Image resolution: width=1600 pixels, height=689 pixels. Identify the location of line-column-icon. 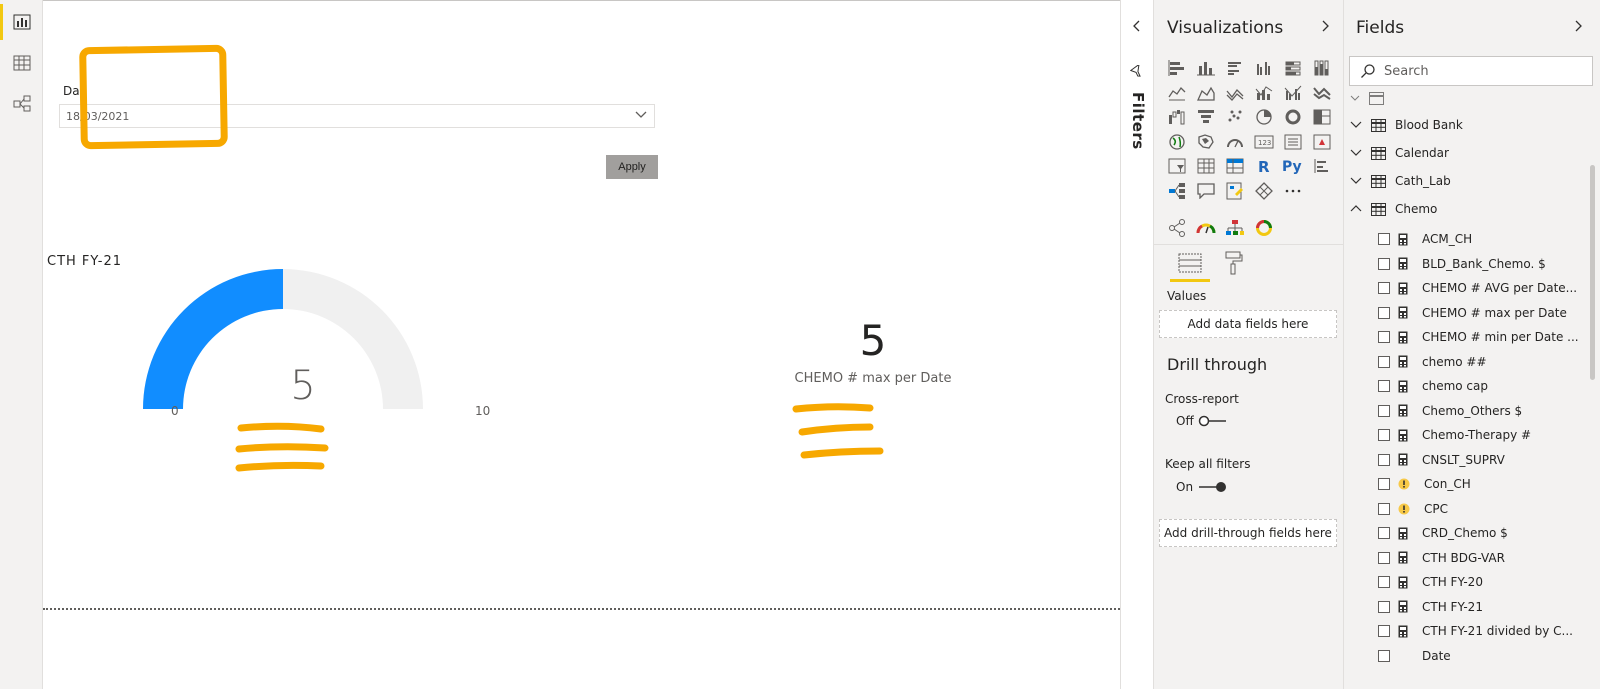
(1263, 93).